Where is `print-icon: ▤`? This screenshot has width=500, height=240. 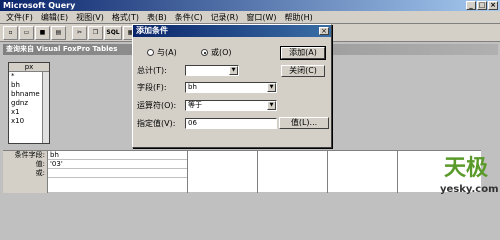 print-icon: ▤ is located at coordinates (58, 32).